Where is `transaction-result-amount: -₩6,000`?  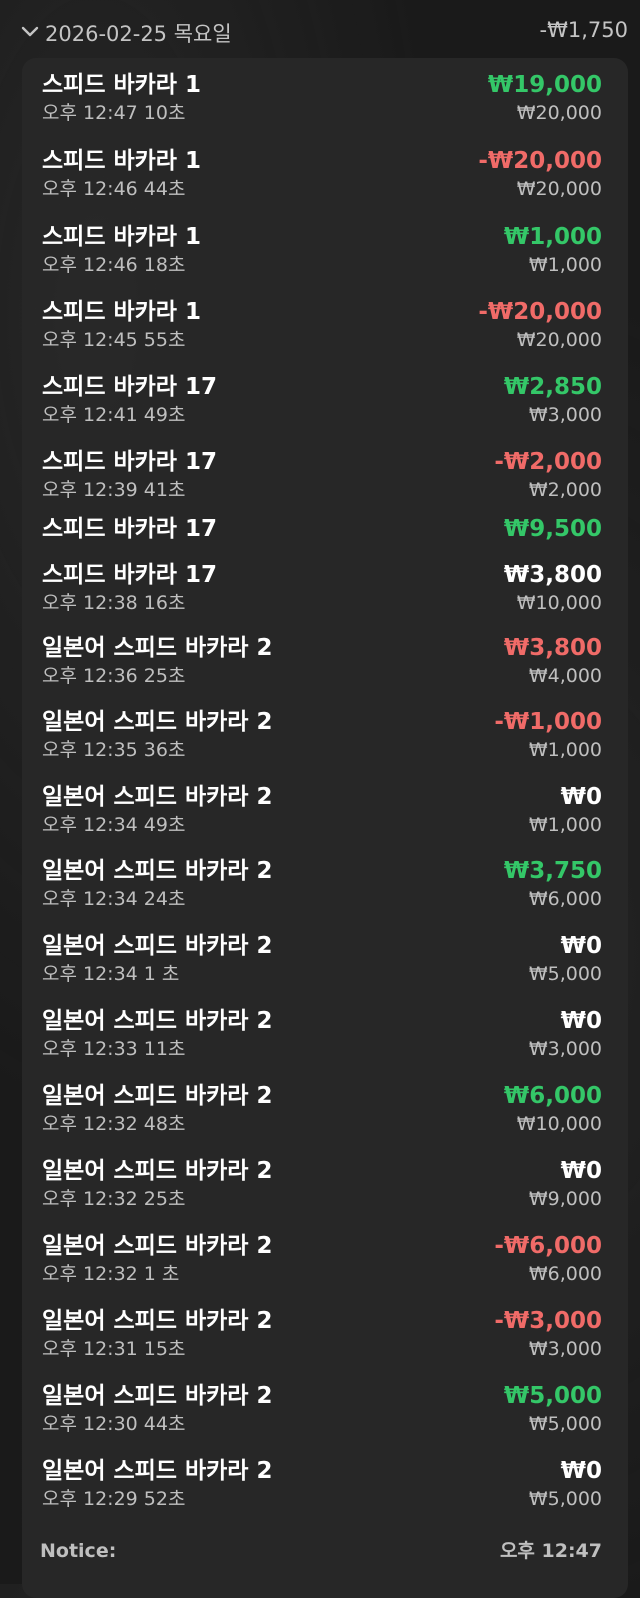
transaction-result-amount: -₩6,000 is located at coordinates (548, 1246).